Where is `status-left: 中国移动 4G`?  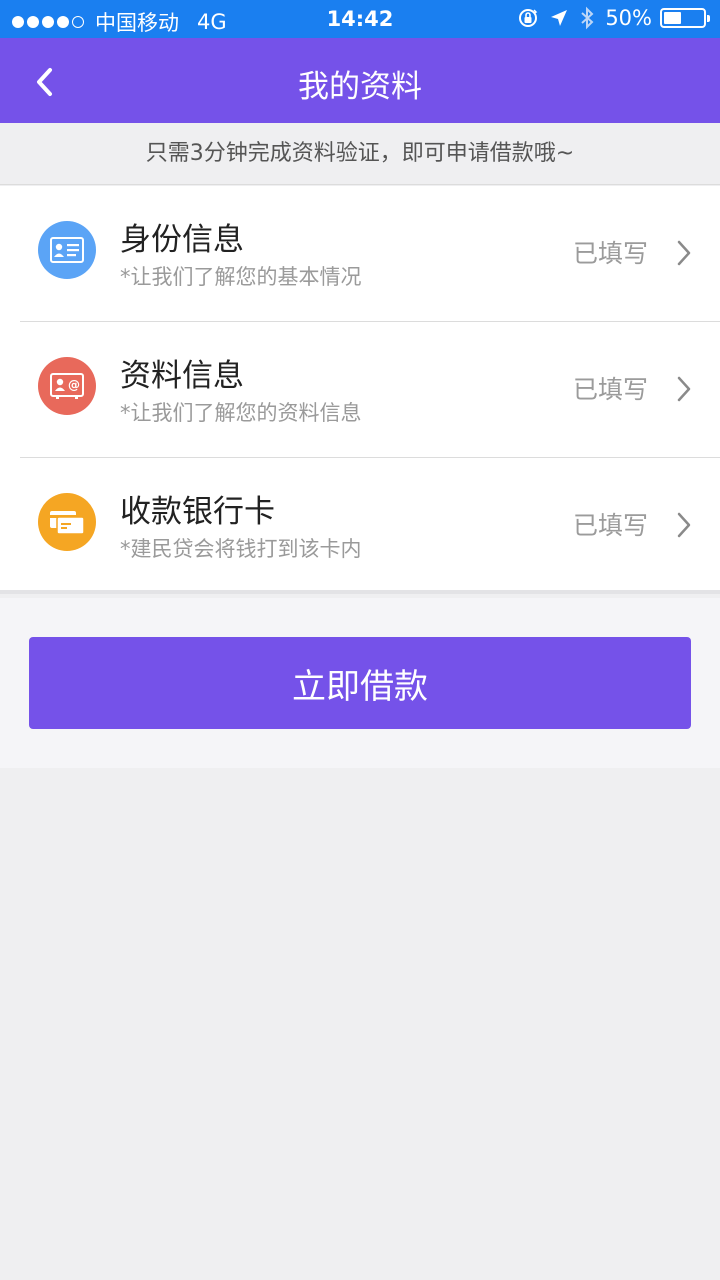
status-left: 中国移动 4G is located at coordinates (119, 22).